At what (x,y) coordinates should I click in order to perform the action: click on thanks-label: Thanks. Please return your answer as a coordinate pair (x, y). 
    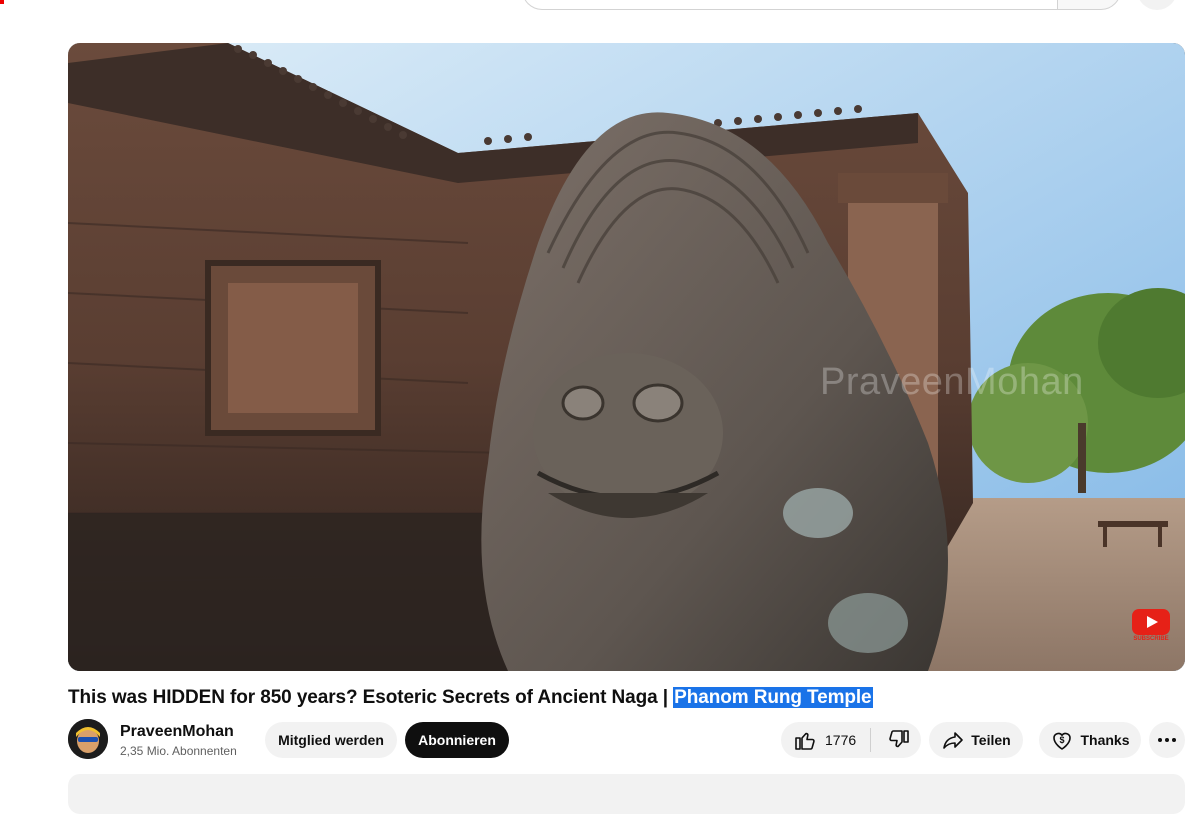
    Looking at the image, I should click on (1105, 740).